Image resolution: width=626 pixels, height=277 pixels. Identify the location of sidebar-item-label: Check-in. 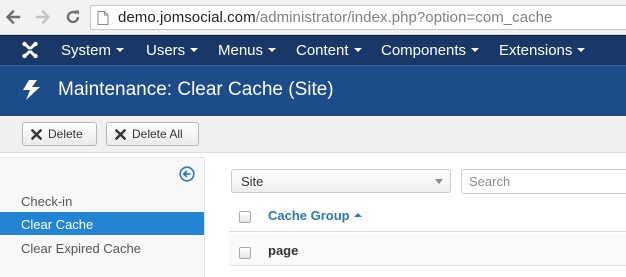
(47, 201).